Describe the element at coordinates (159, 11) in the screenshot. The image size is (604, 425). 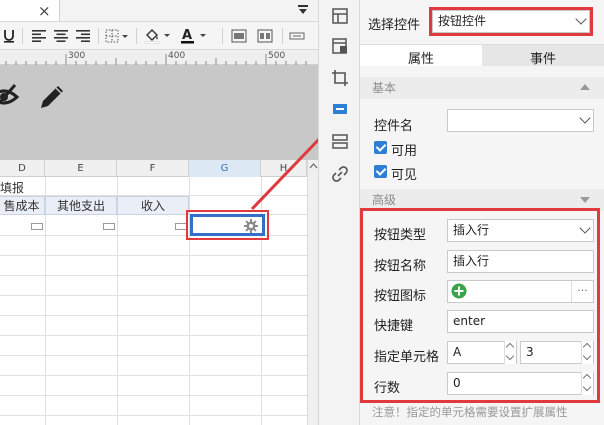
I see `sheet-tab-bar: ×` at that location.